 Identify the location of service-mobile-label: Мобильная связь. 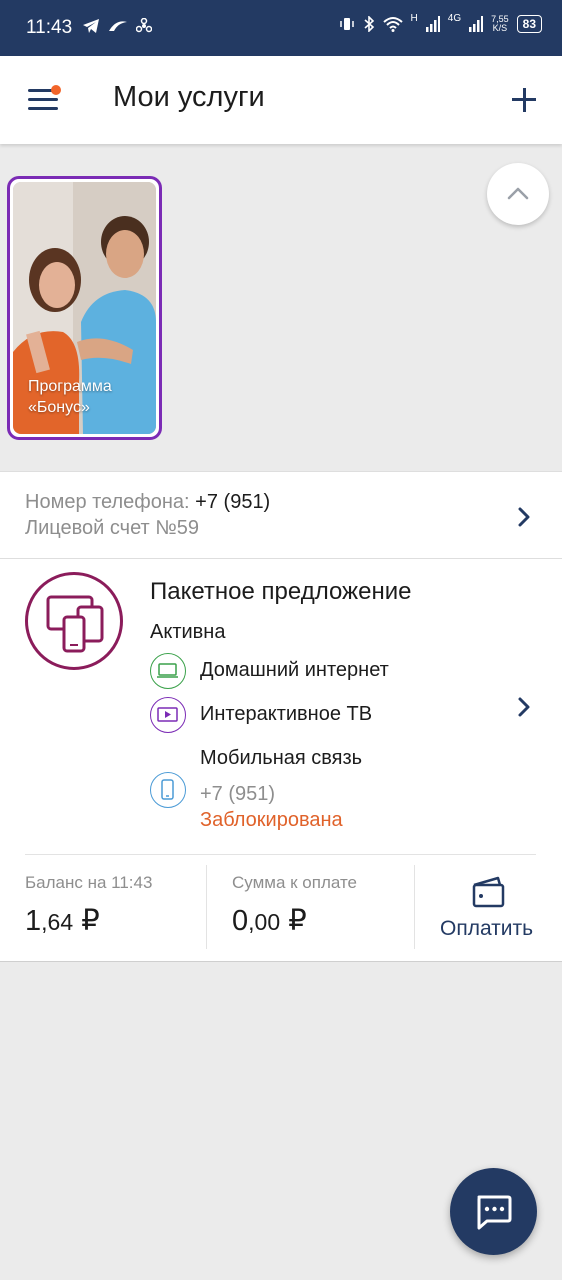
(281, 758).